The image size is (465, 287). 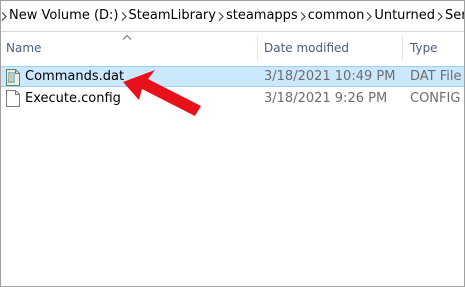 I want to click on file-type: CONFIG Fi, so click(x=437, y=98).